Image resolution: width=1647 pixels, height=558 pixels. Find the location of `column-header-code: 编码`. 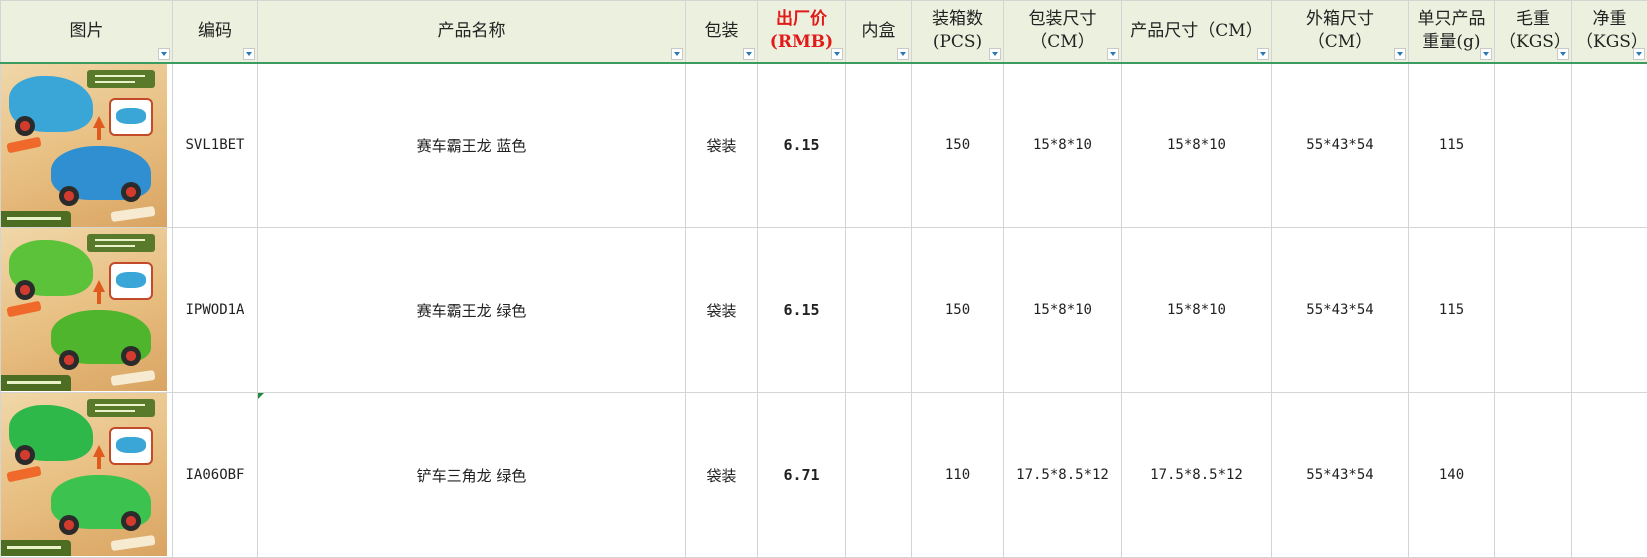

column-header-code: 编码 is located at coordinates (215, 32).